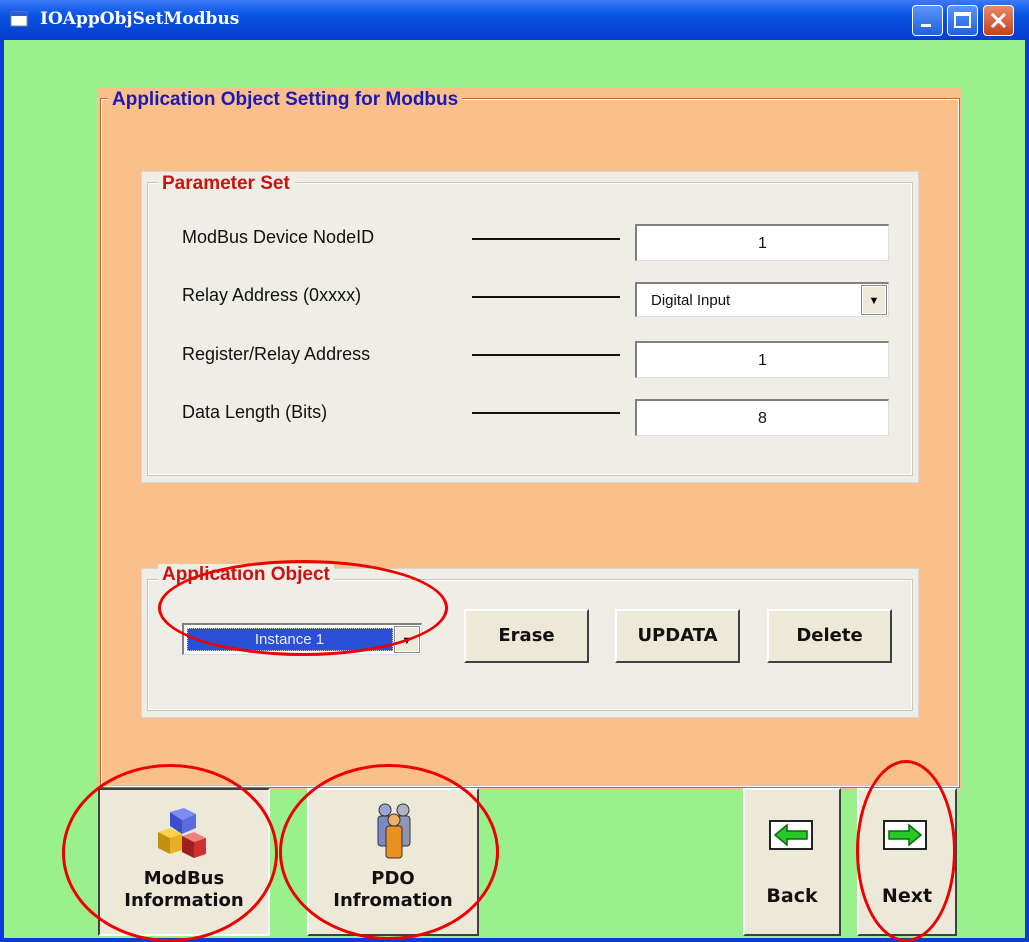  I want to click on minimize-icon, so click(926, 25).